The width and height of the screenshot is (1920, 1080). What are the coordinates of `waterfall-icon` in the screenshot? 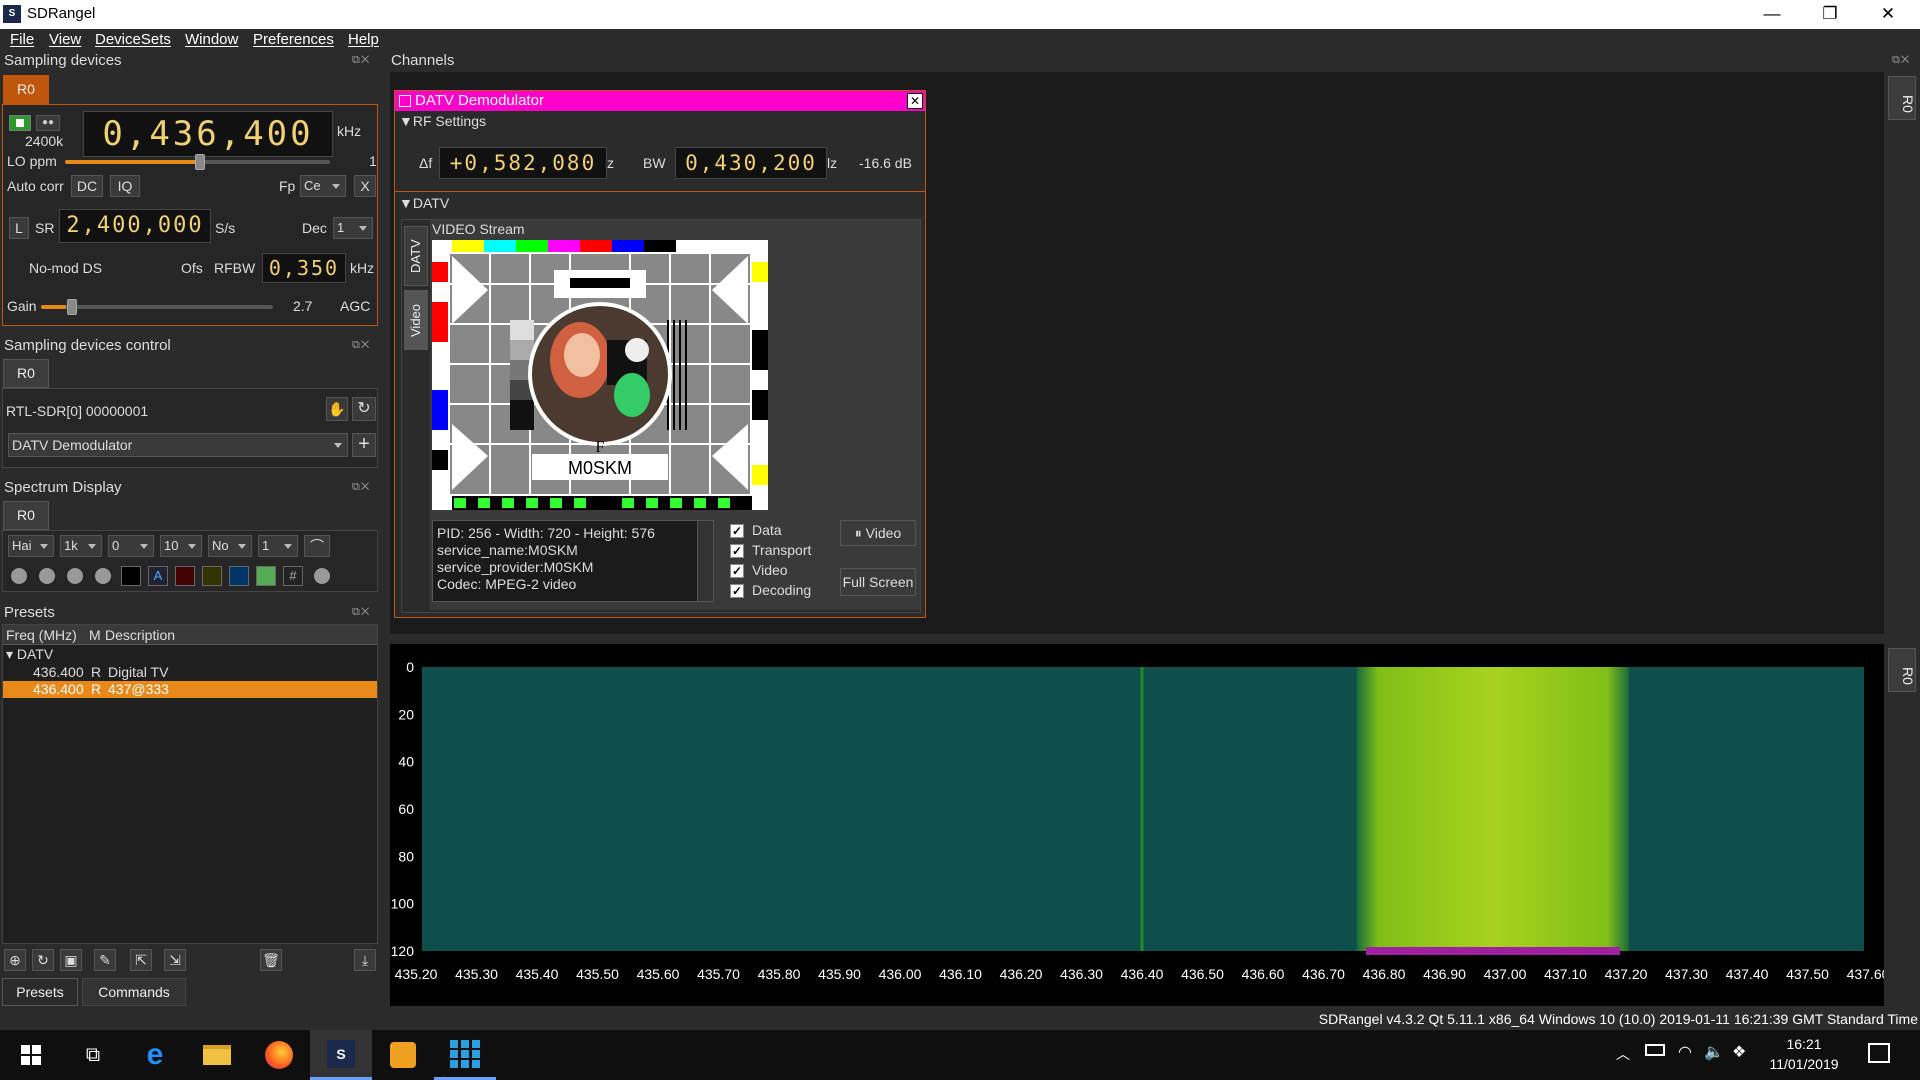 It's located at (239, 576).